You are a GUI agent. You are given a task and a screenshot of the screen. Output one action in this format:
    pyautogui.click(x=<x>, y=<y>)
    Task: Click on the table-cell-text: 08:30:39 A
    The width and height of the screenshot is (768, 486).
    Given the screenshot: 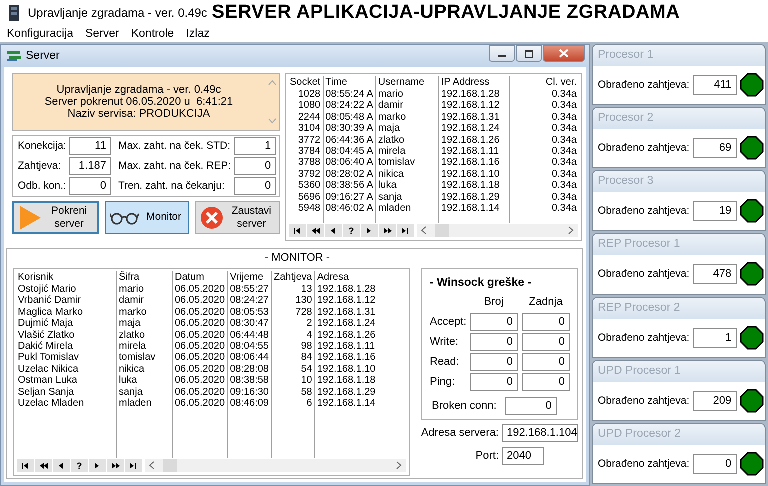 What is the action you would take?
    pyautogui.click(x=349, y=129)
    